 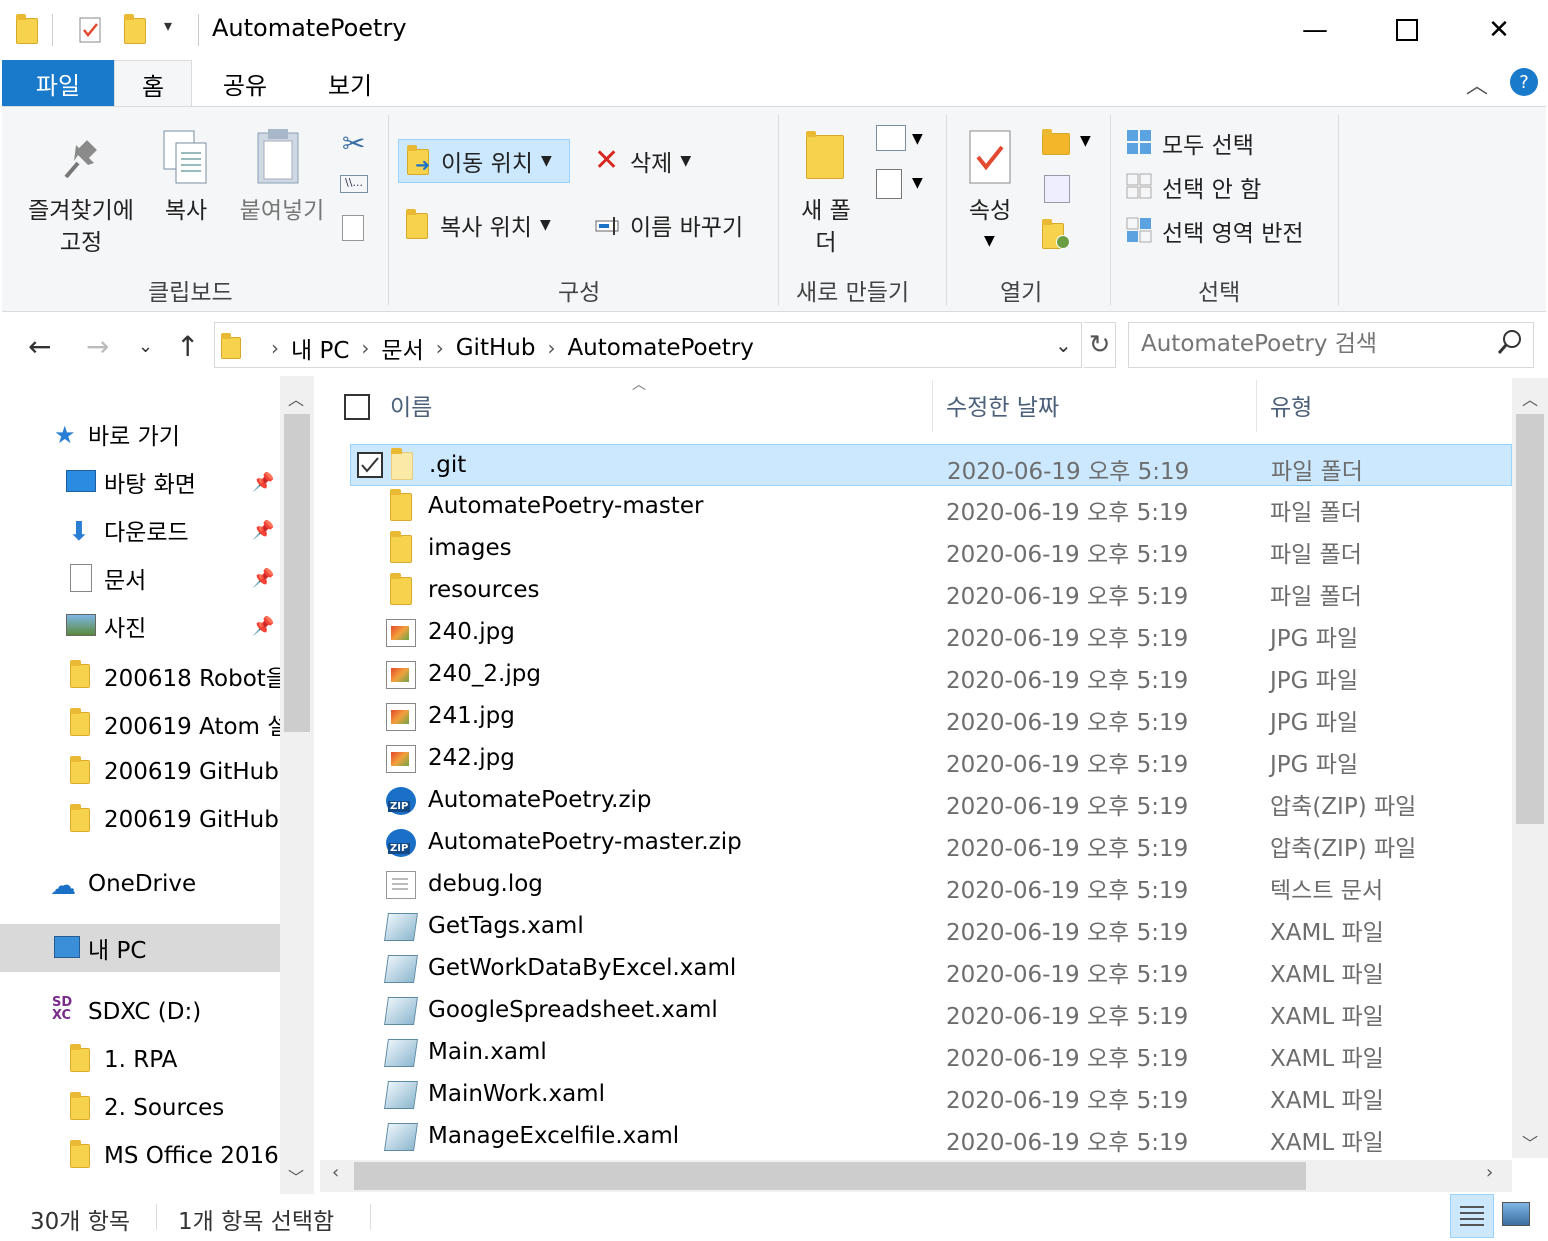 What do you see at coordinates (187, 346) in the screenshot?
I see `up-arrow-icon: ↑` at bounding box center [187, 346].